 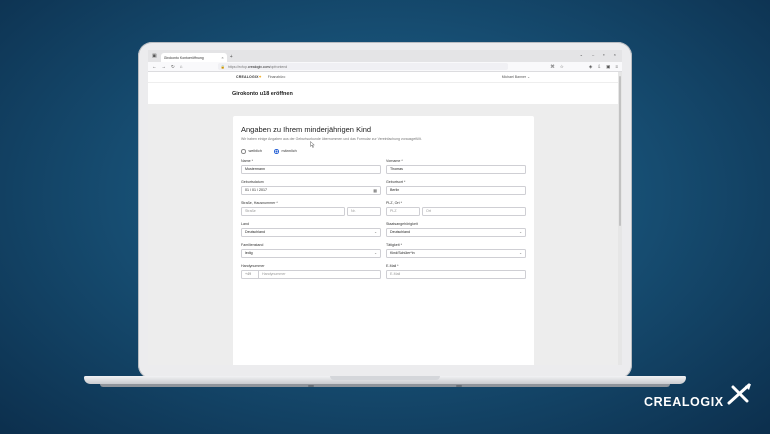 I want to click on street-field-group: Straße, Hausnummer * Straße Nr., so click(x=311, y=208).